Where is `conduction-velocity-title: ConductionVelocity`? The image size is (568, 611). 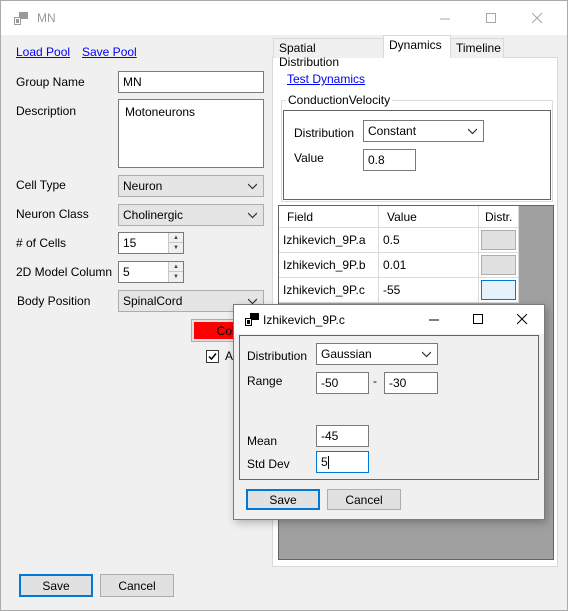
conduction-velocity-title: ConductionVelocity is located at coordinates (339, 100).